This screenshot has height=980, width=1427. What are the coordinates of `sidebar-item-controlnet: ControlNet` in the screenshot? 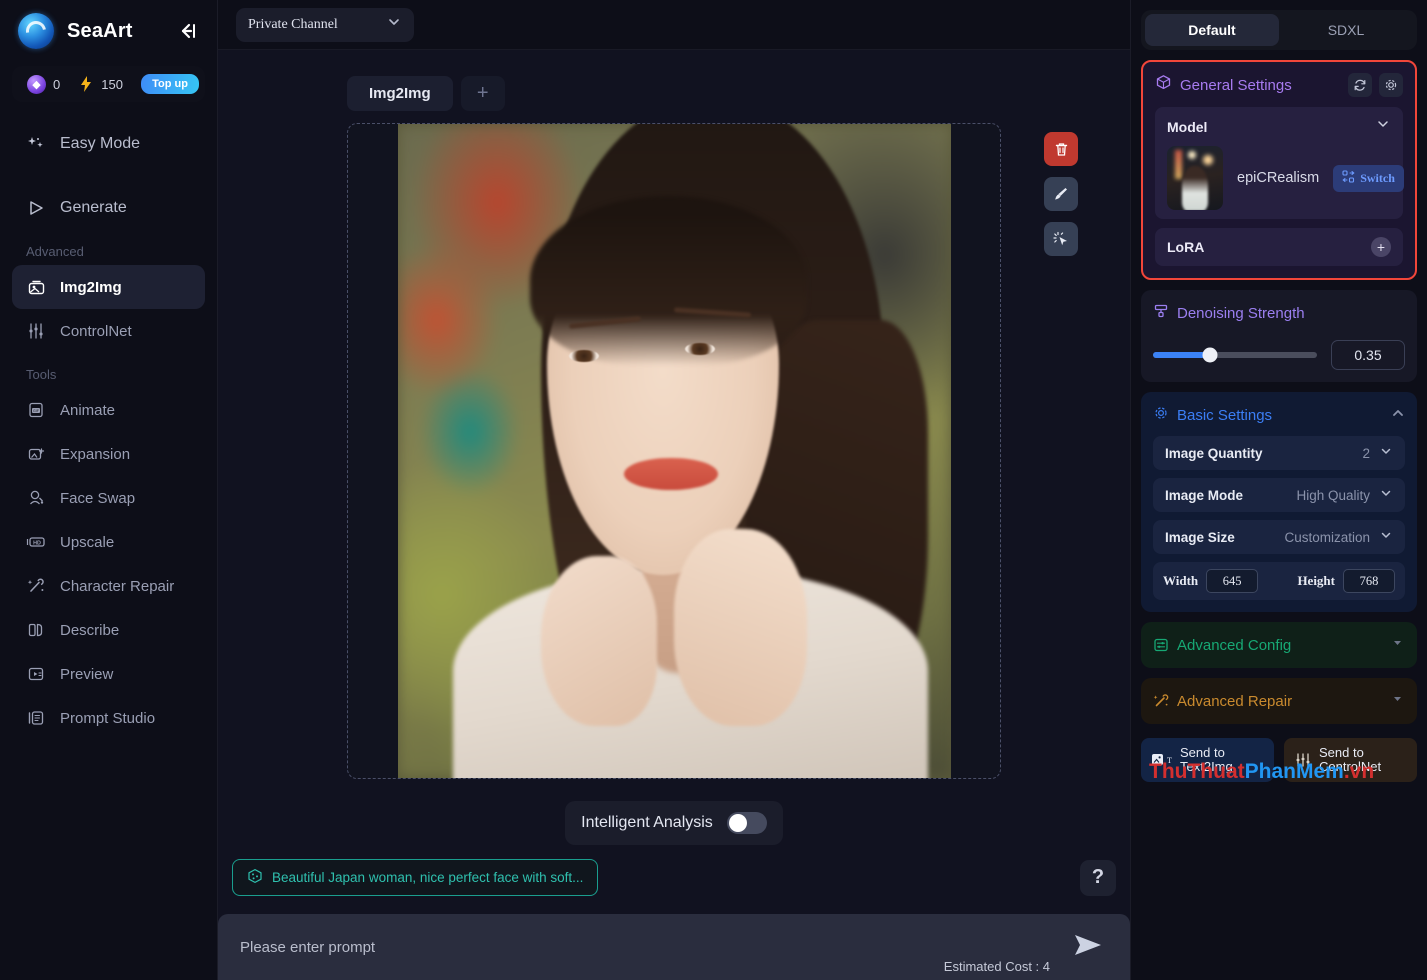 It's located at (108, 331).